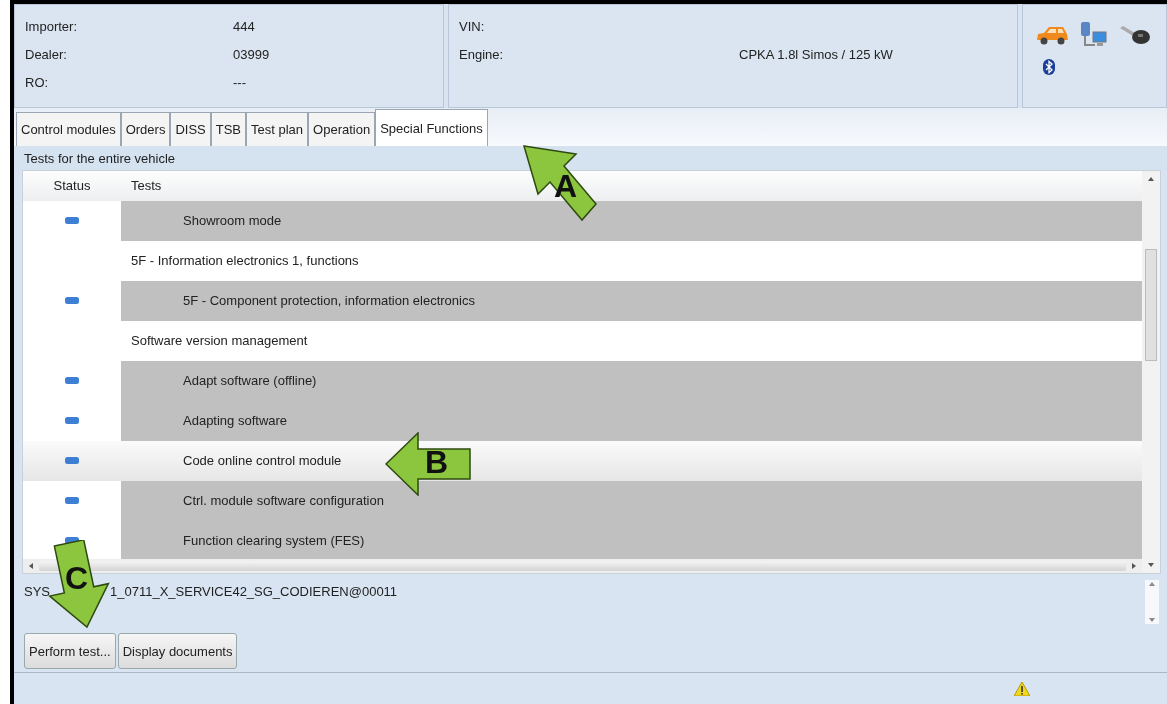 This screenshot has width=1167, height=704. What do you see at coordinates (328, 301) in the screenshot?
I see `test-name: 5F - Component protection, information electronics` at bounding box center [328, 301].